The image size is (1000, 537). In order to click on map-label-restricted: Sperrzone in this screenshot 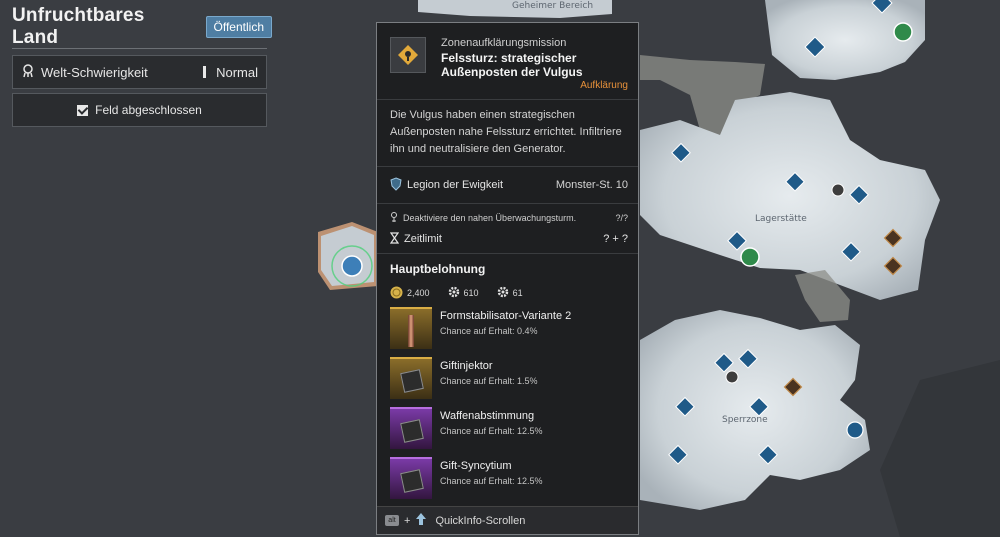, I will do `click(745, 420)`.